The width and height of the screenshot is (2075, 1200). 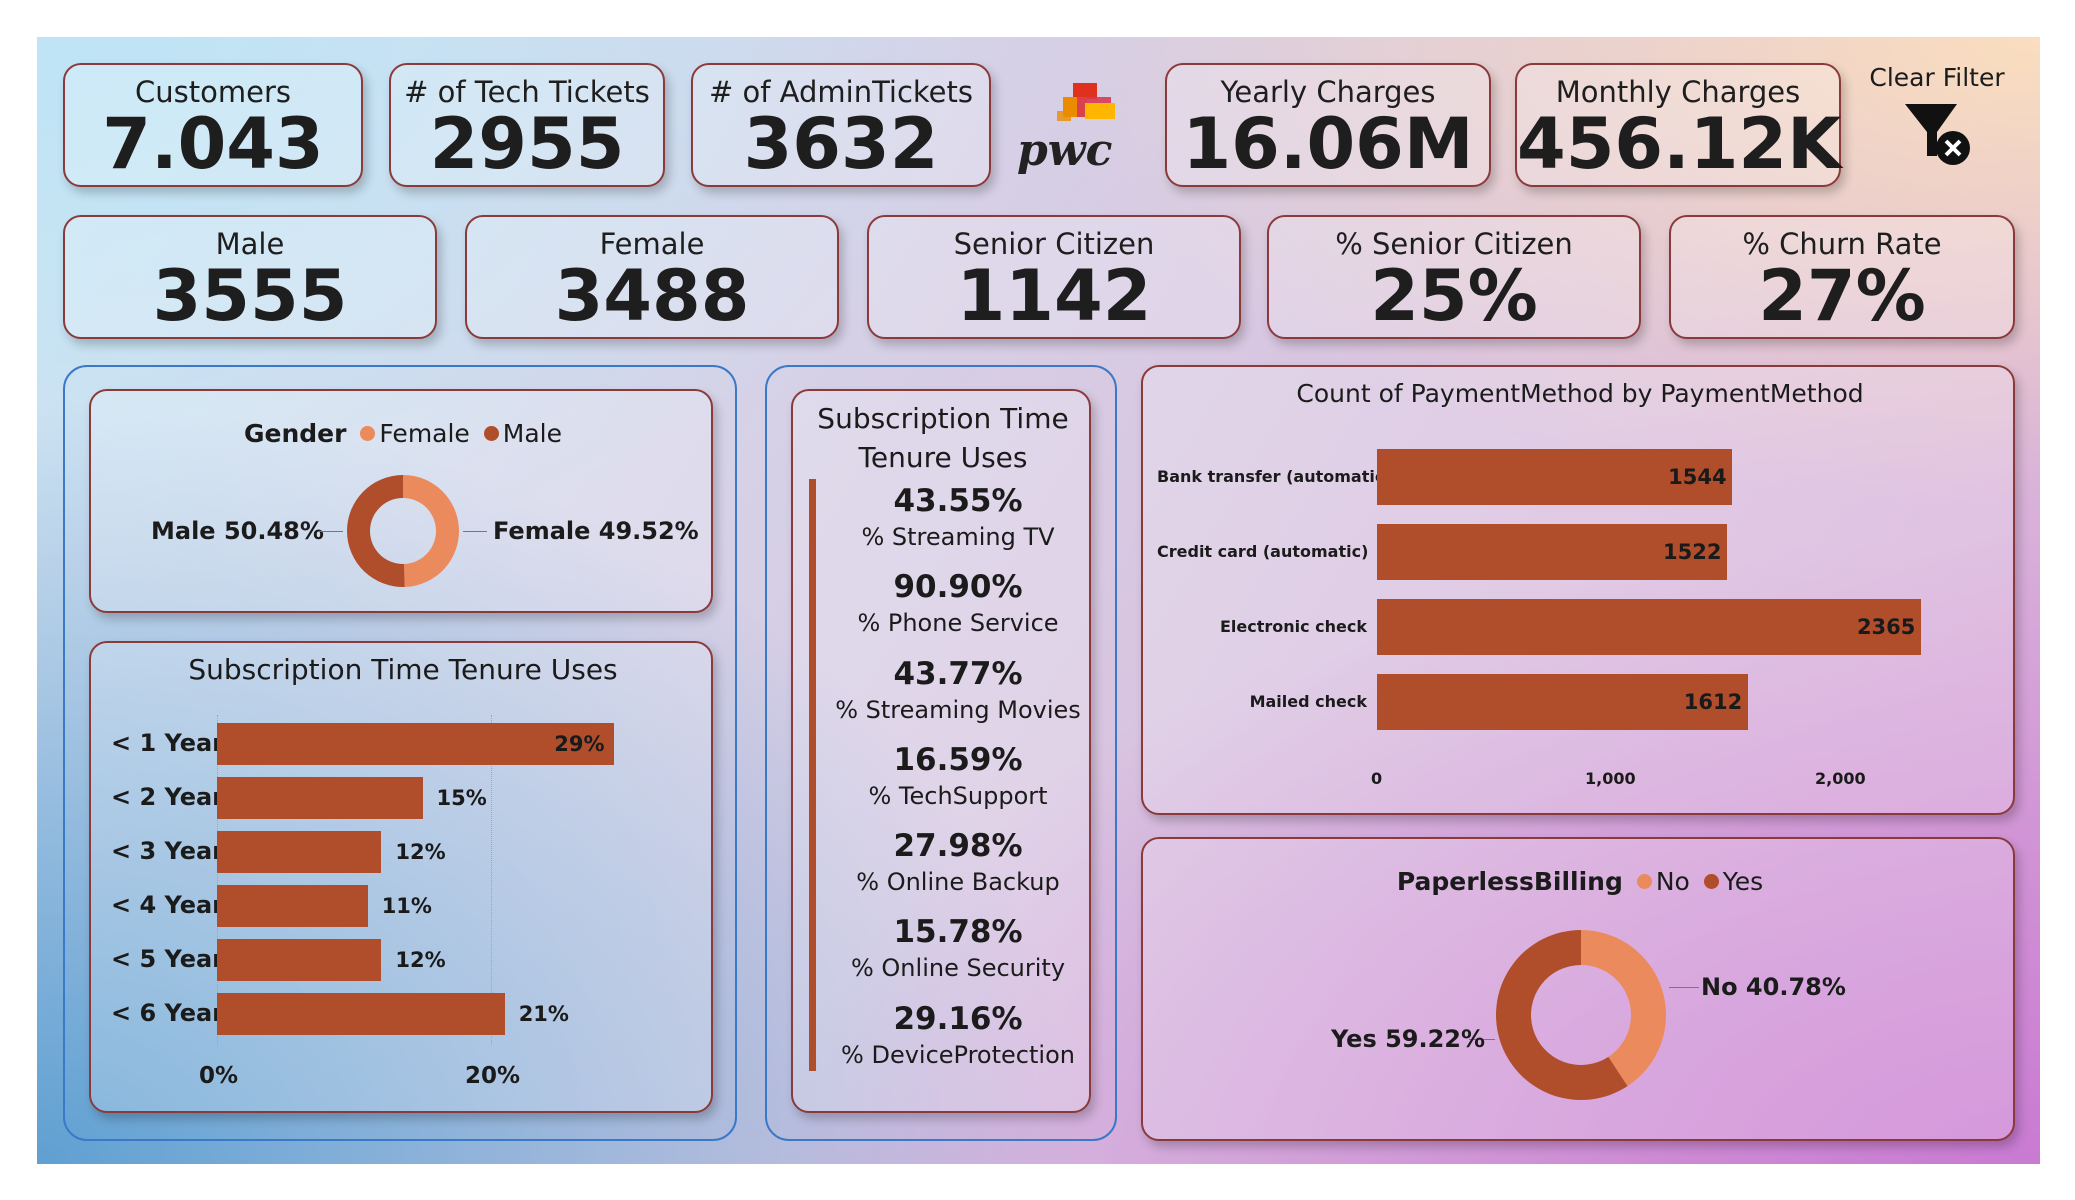 I want to click on category-label: < 1 Year, so click(x=168, y=743).